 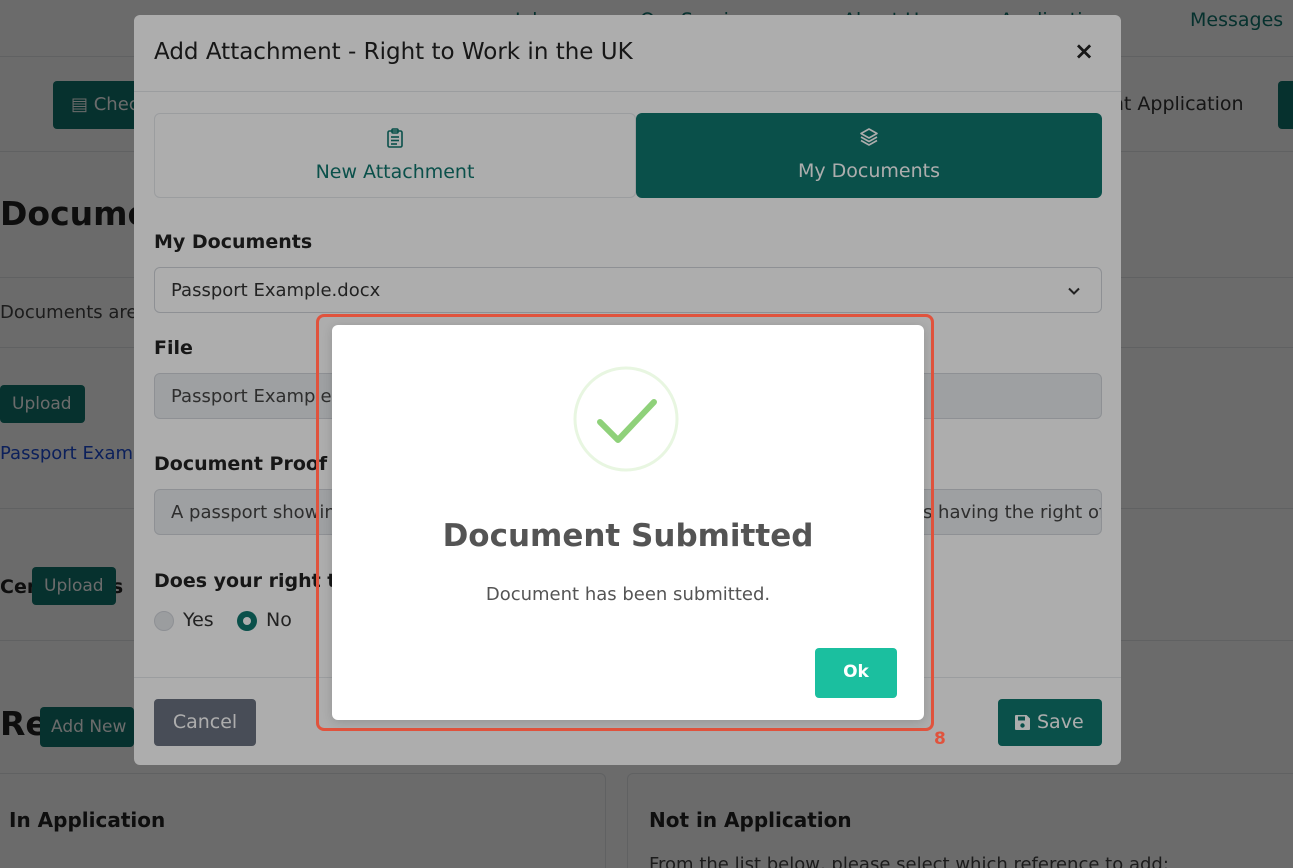 What do you see at coordinates (856, 673) in the screenshot?
I see `ok-button: Ok` at bounding box center [856, 673].